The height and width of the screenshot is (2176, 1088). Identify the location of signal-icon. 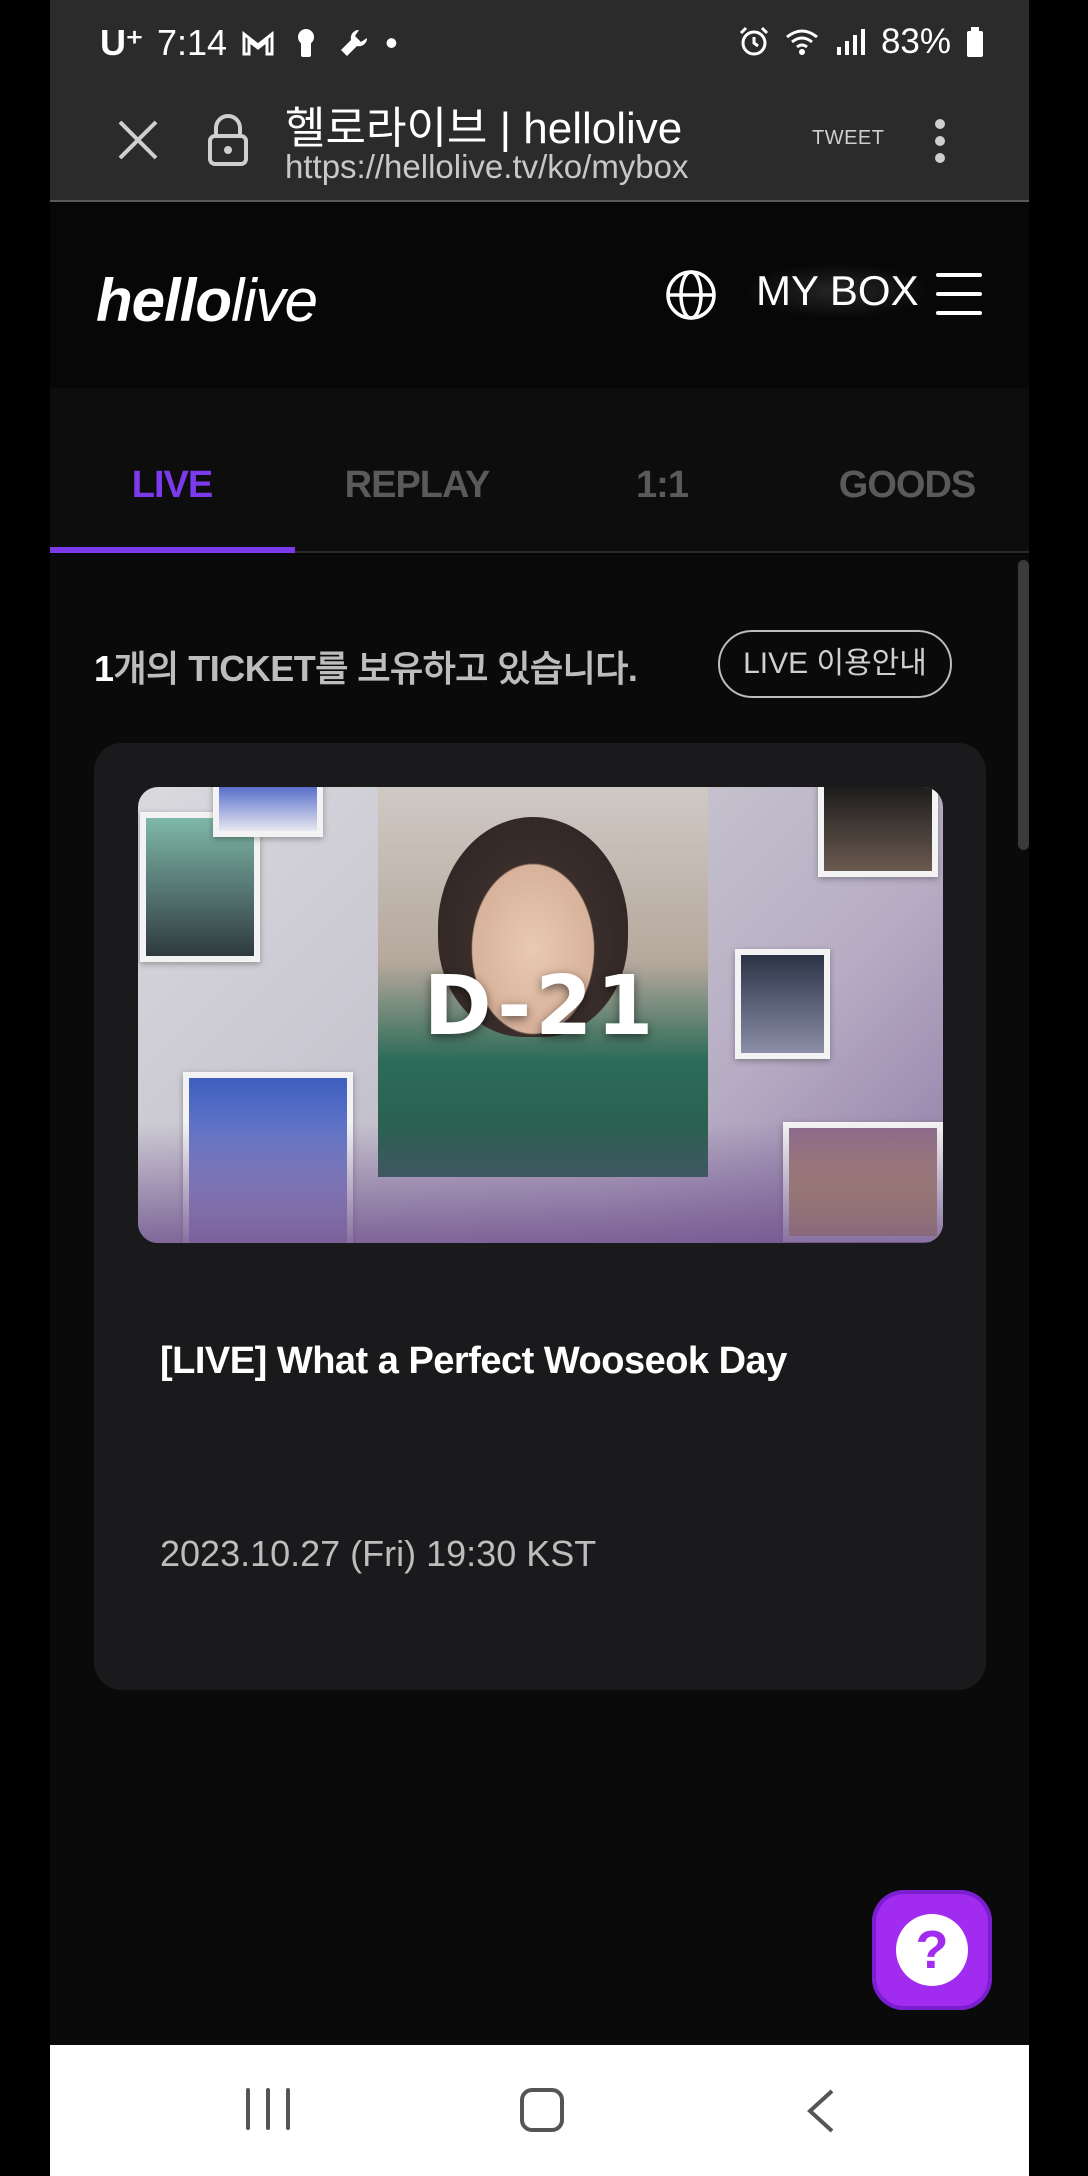
(850, 42).